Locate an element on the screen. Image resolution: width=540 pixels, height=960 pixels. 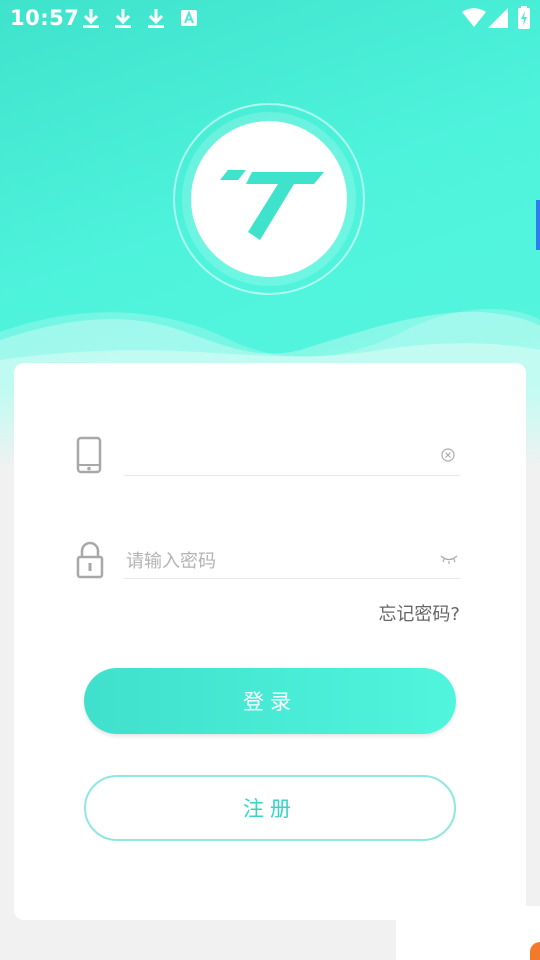
battery-charging-icon is located at coordinates (524, 20).